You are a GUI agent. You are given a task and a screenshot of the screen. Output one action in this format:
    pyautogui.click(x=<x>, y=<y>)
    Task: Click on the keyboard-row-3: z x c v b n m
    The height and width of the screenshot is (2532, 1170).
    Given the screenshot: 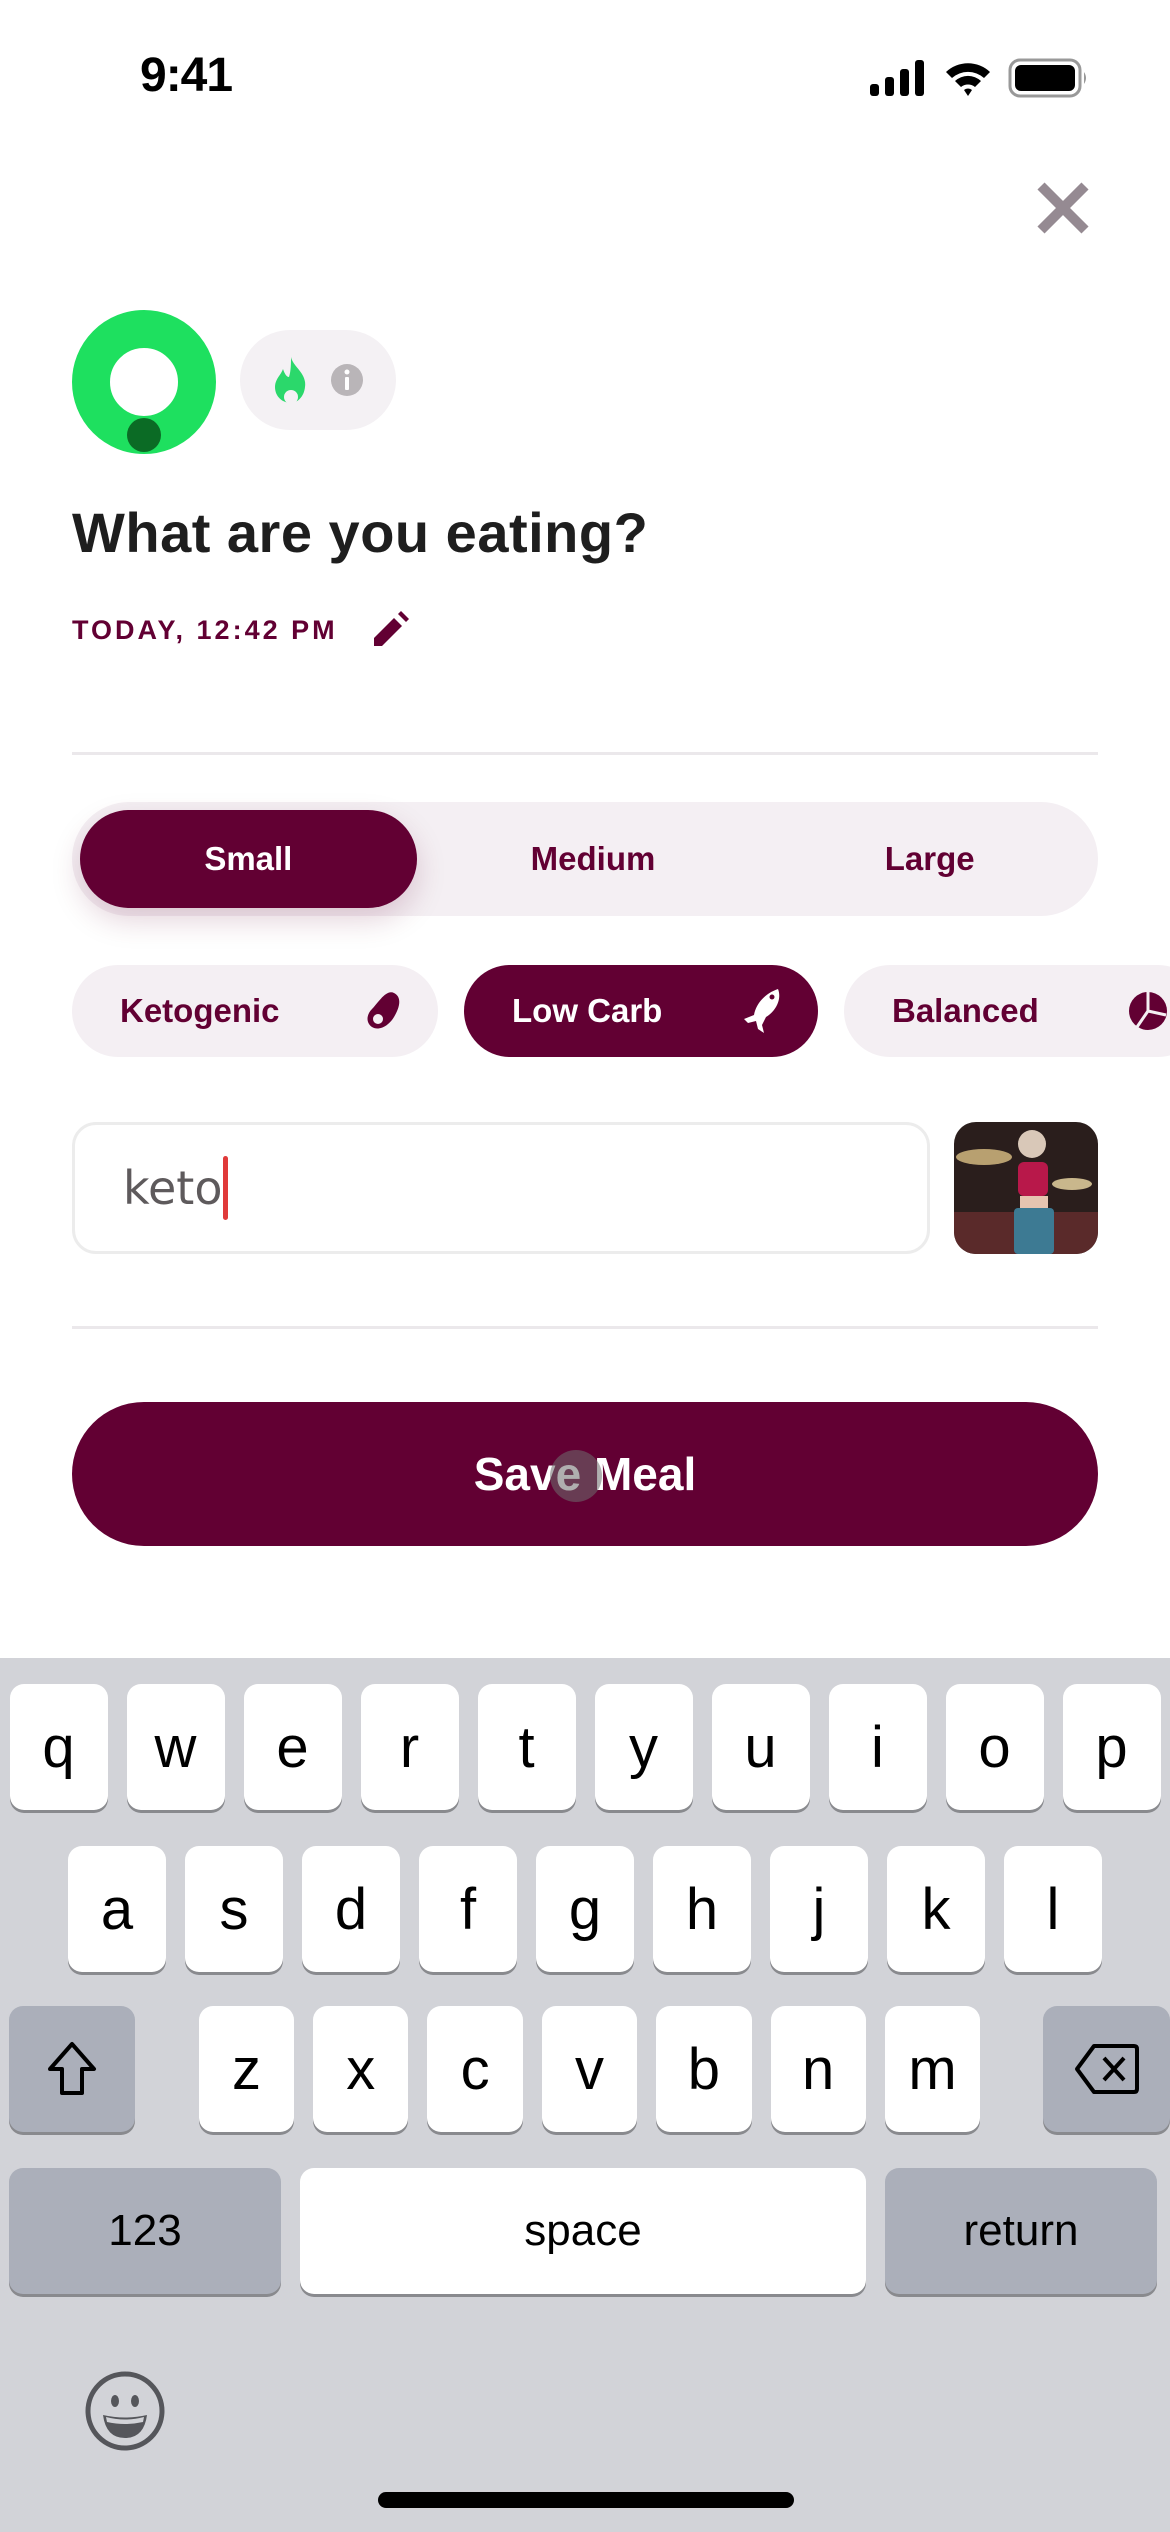 What is the action you would take?
    pyautogui.click(x=585, y=2069)
    